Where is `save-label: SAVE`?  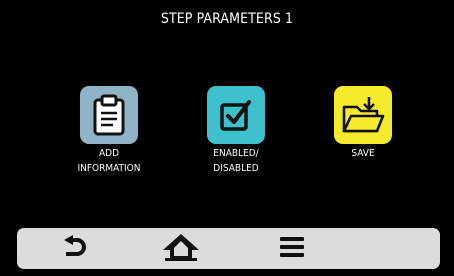 save-label: SAVE is located at coordinates (363, 153).